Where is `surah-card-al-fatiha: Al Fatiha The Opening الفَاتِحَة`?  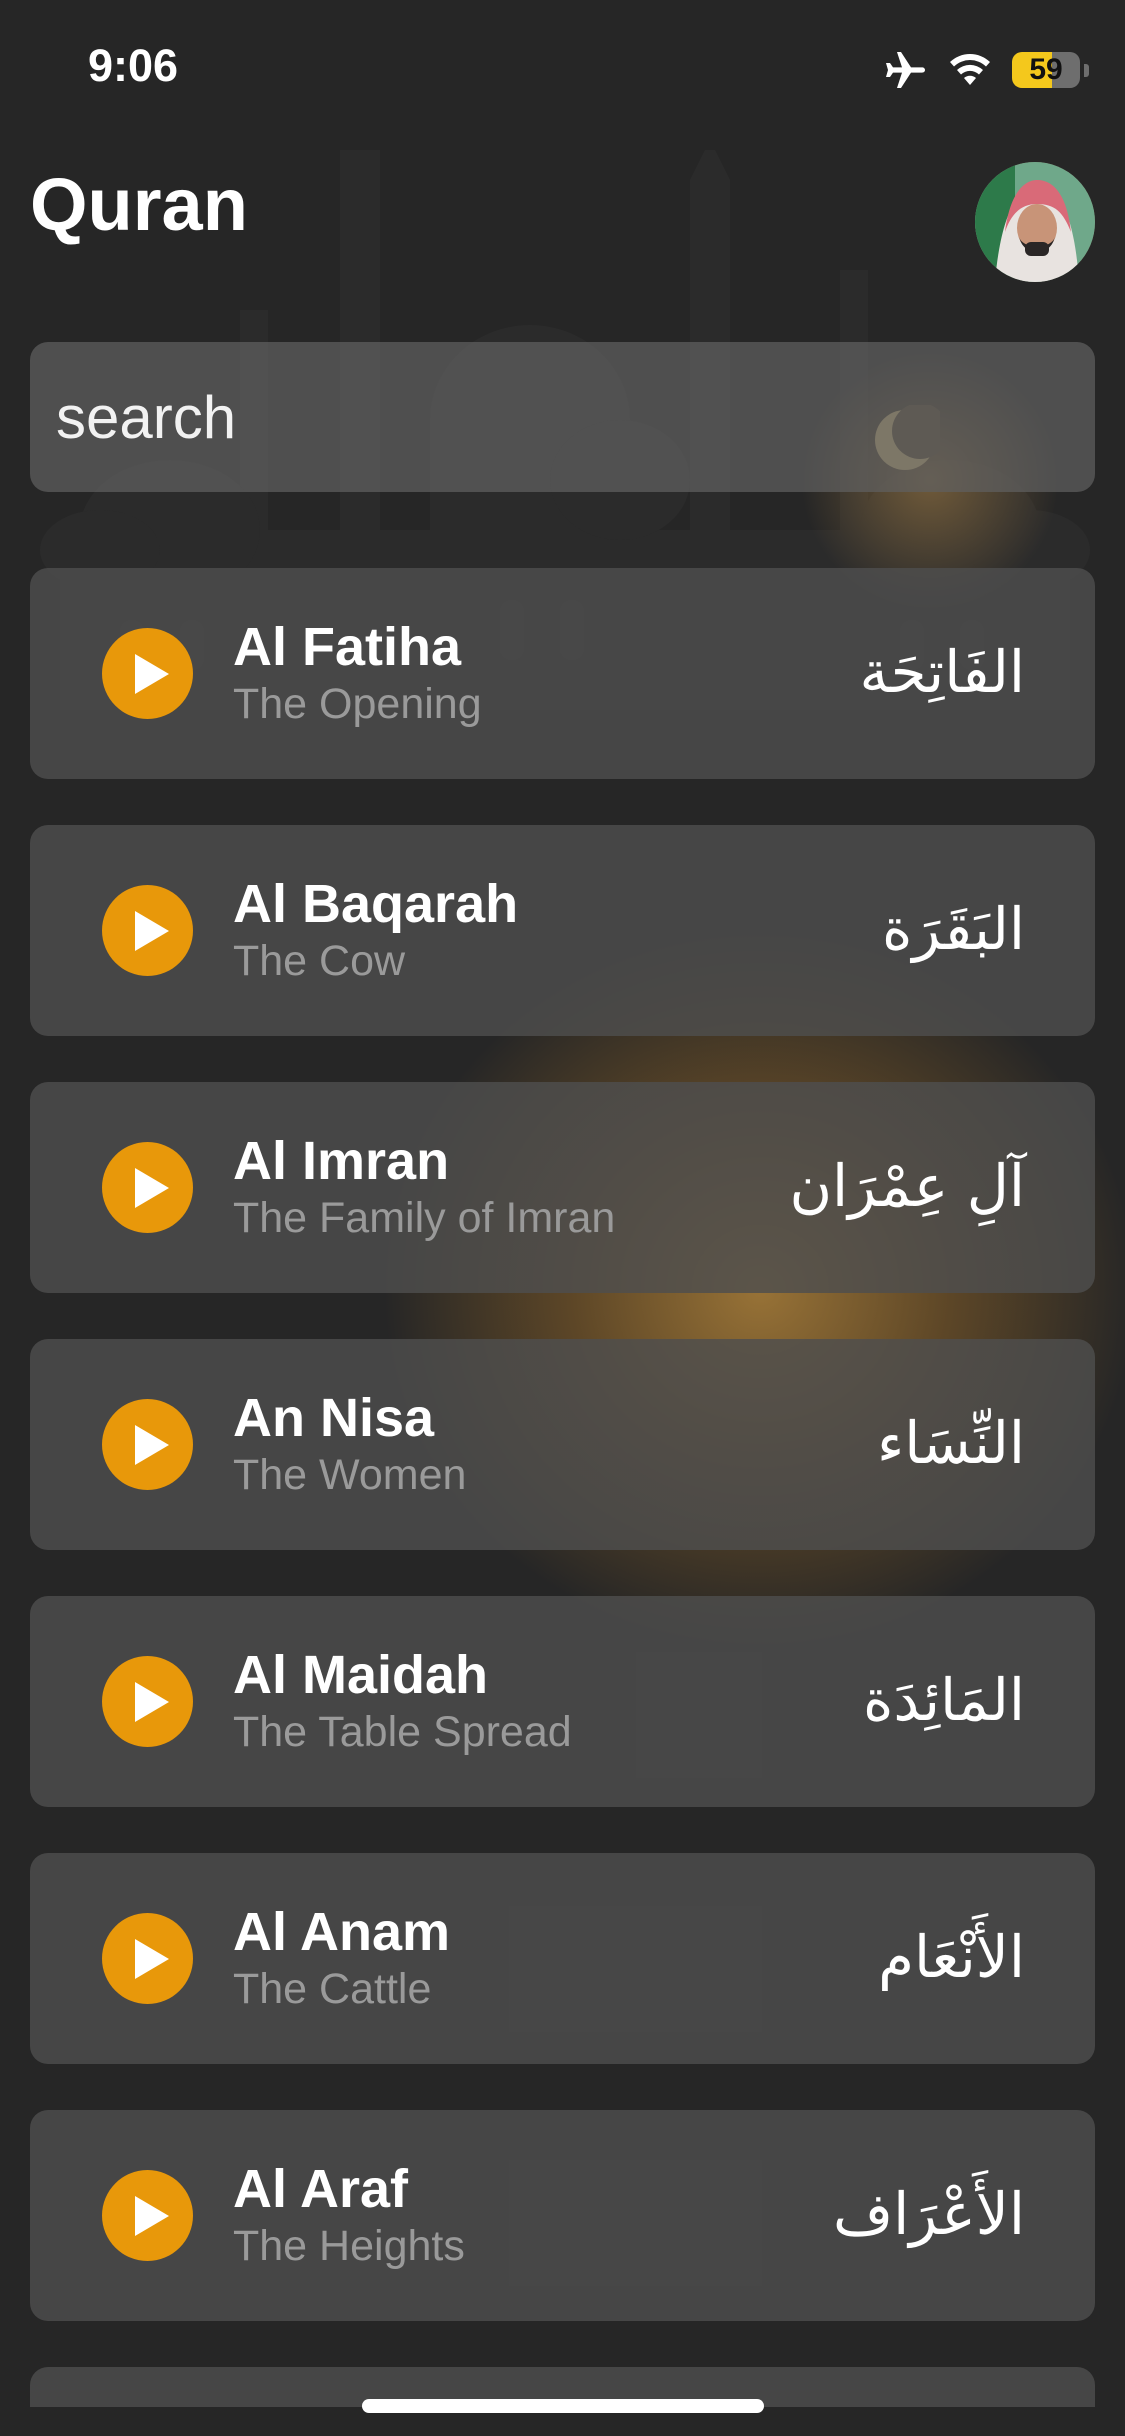
surah-card-al-fatiha: Al Fatiha The Opening الفَاتِحَة is located at coordinates (562, 673).